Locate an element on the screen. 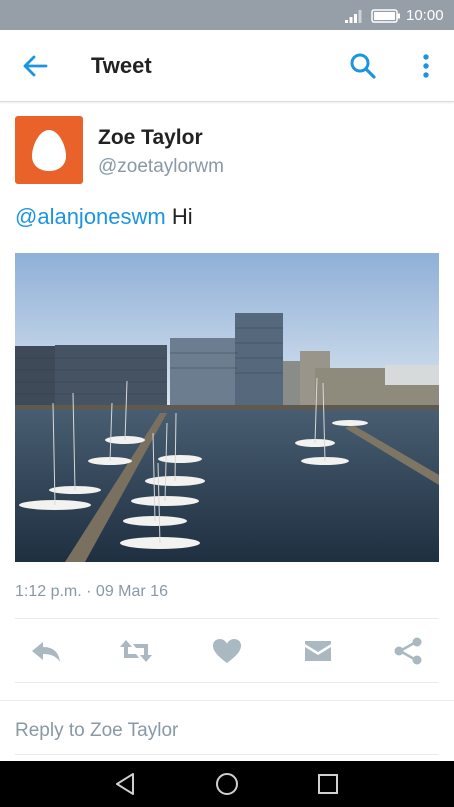 The height and width of the screenshot is (807, 454). status-time: 10:00 is located at coordinates (425, 15).